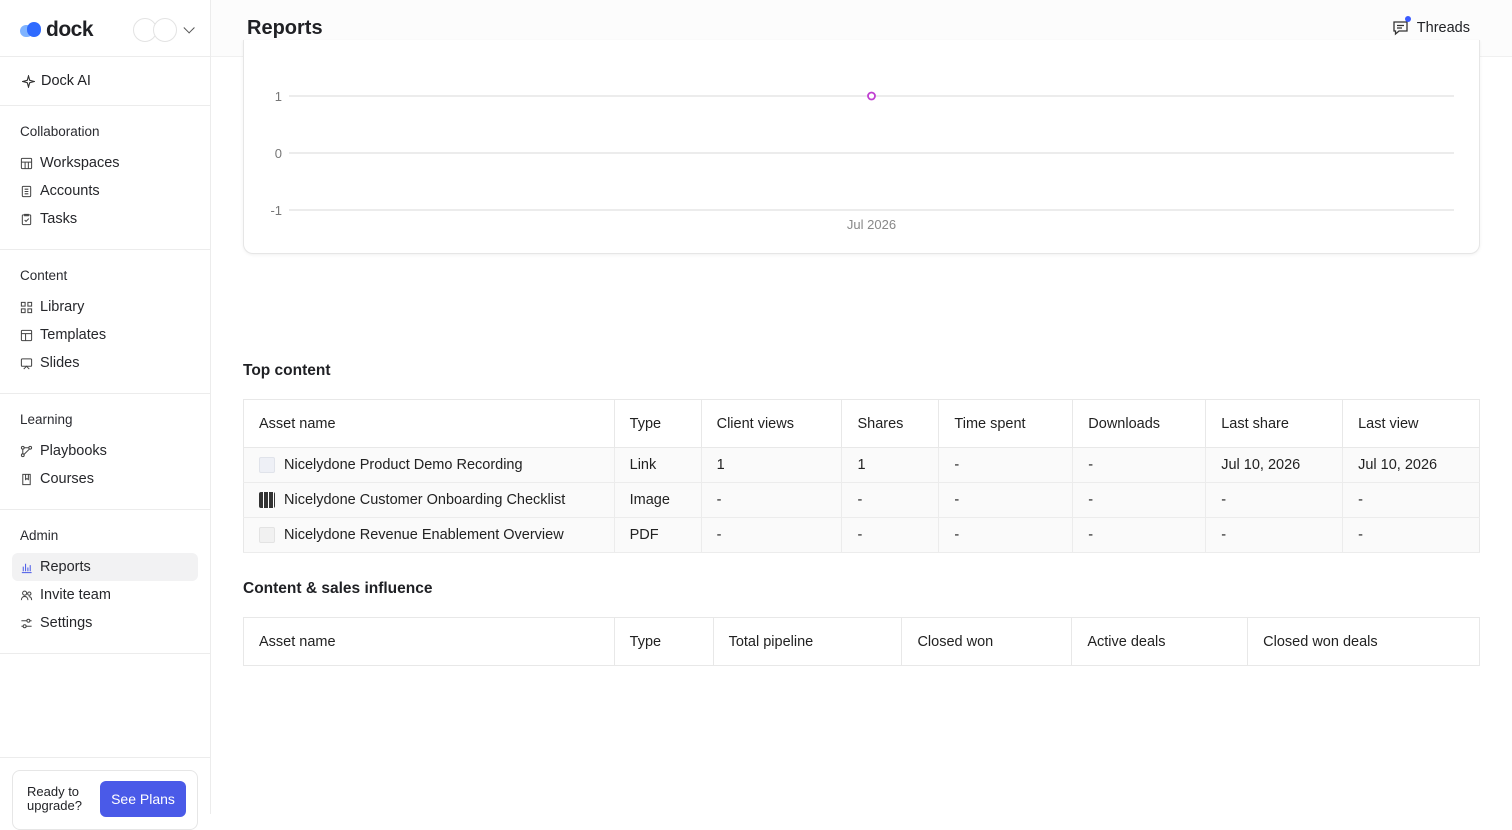 Image resolution: width=1512 pixels, height=830 pixels. Describe the element at coordinates (26, 567) in the screenshot. I see `reports-icon` at that location.